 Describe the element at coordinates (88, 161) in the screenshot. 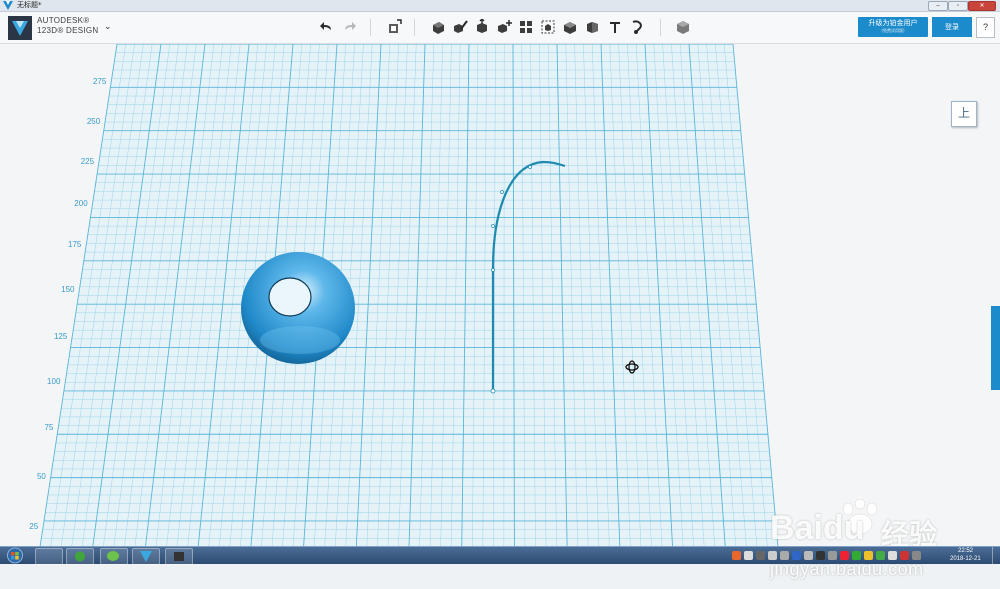

I see `grid-axis-label: 225` at that location.